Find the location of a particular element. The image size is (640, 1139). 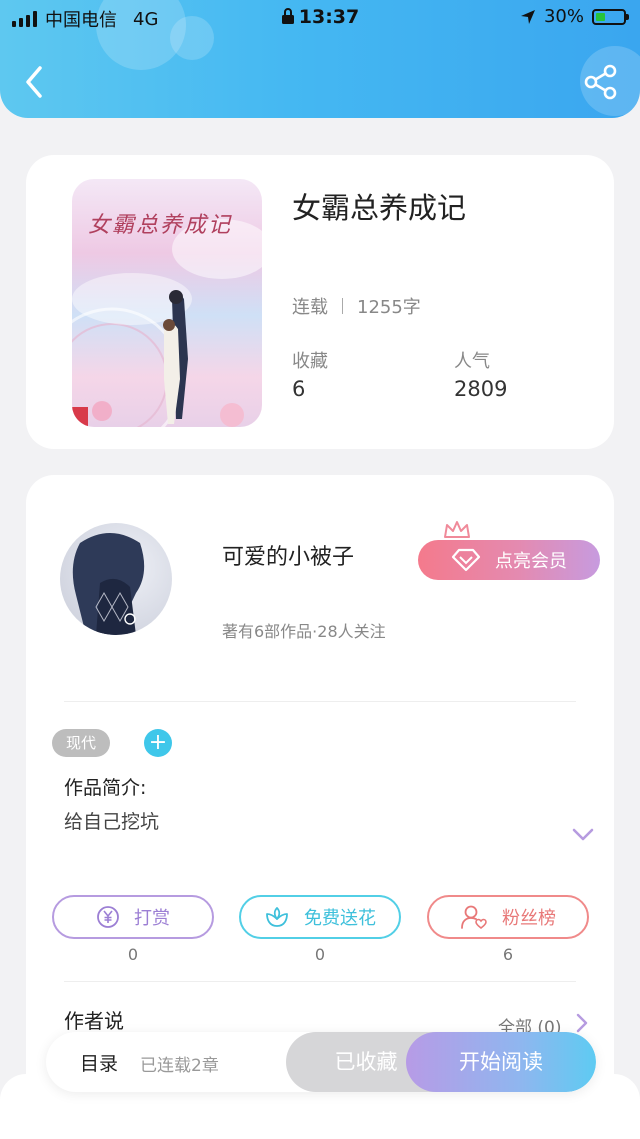

popularity-label: 人气 is located at coordinates (472, 361).